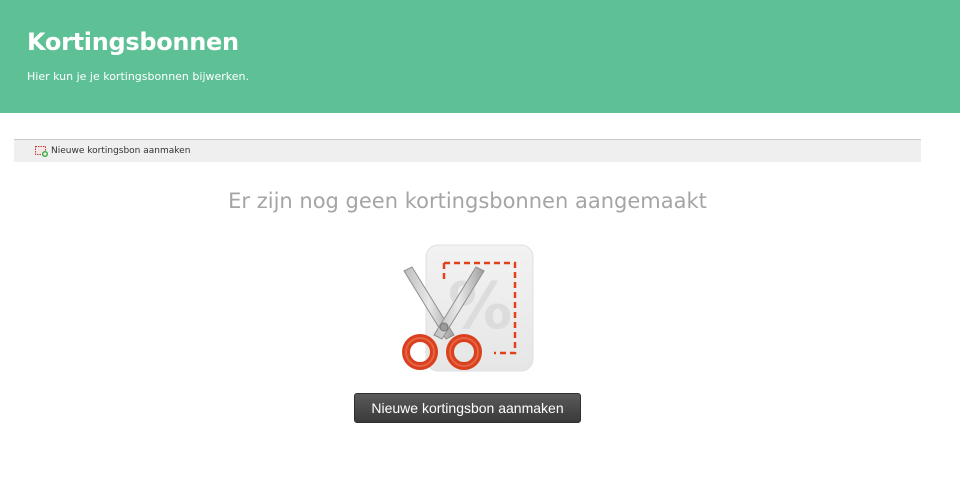 This screenshot has height=500, width=960. What do you see at coordinates (41, 151) in the screenshot?
I see `add-coupon-icon` at bounding box center [41, 151].